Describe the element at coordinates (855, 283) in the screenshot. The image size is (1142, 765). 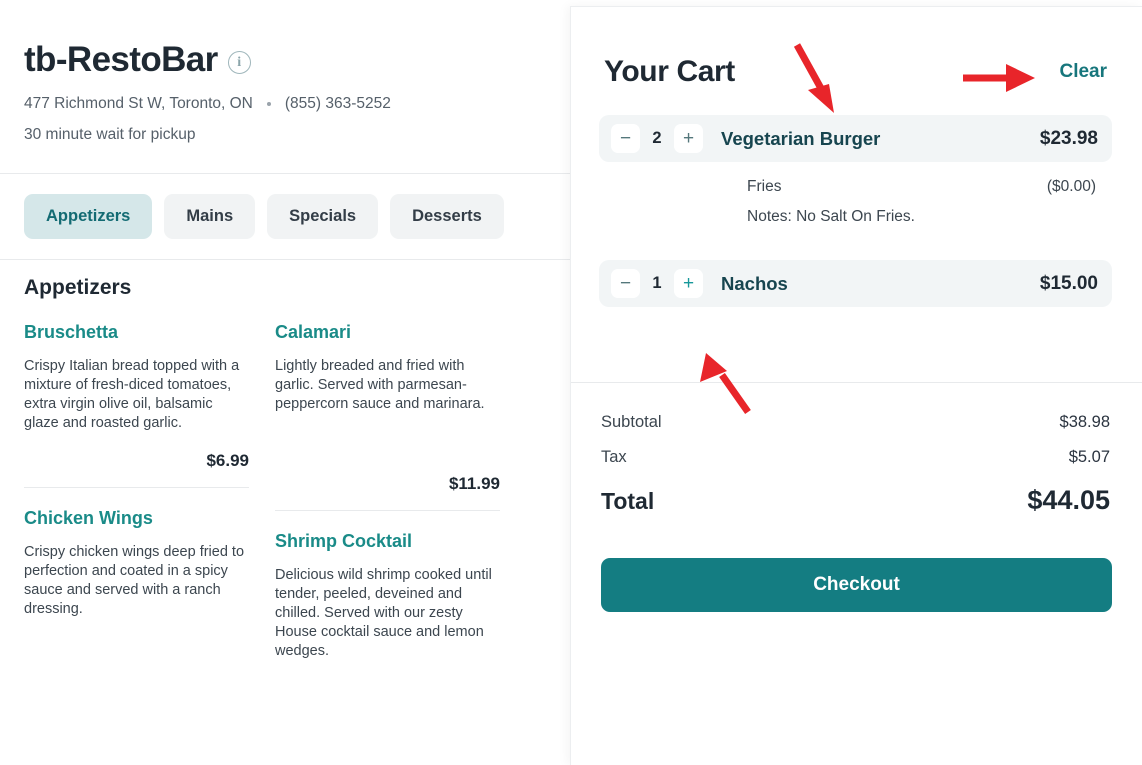
I see `cart-item-row: − 1 + Nachos $15.00` at that location.